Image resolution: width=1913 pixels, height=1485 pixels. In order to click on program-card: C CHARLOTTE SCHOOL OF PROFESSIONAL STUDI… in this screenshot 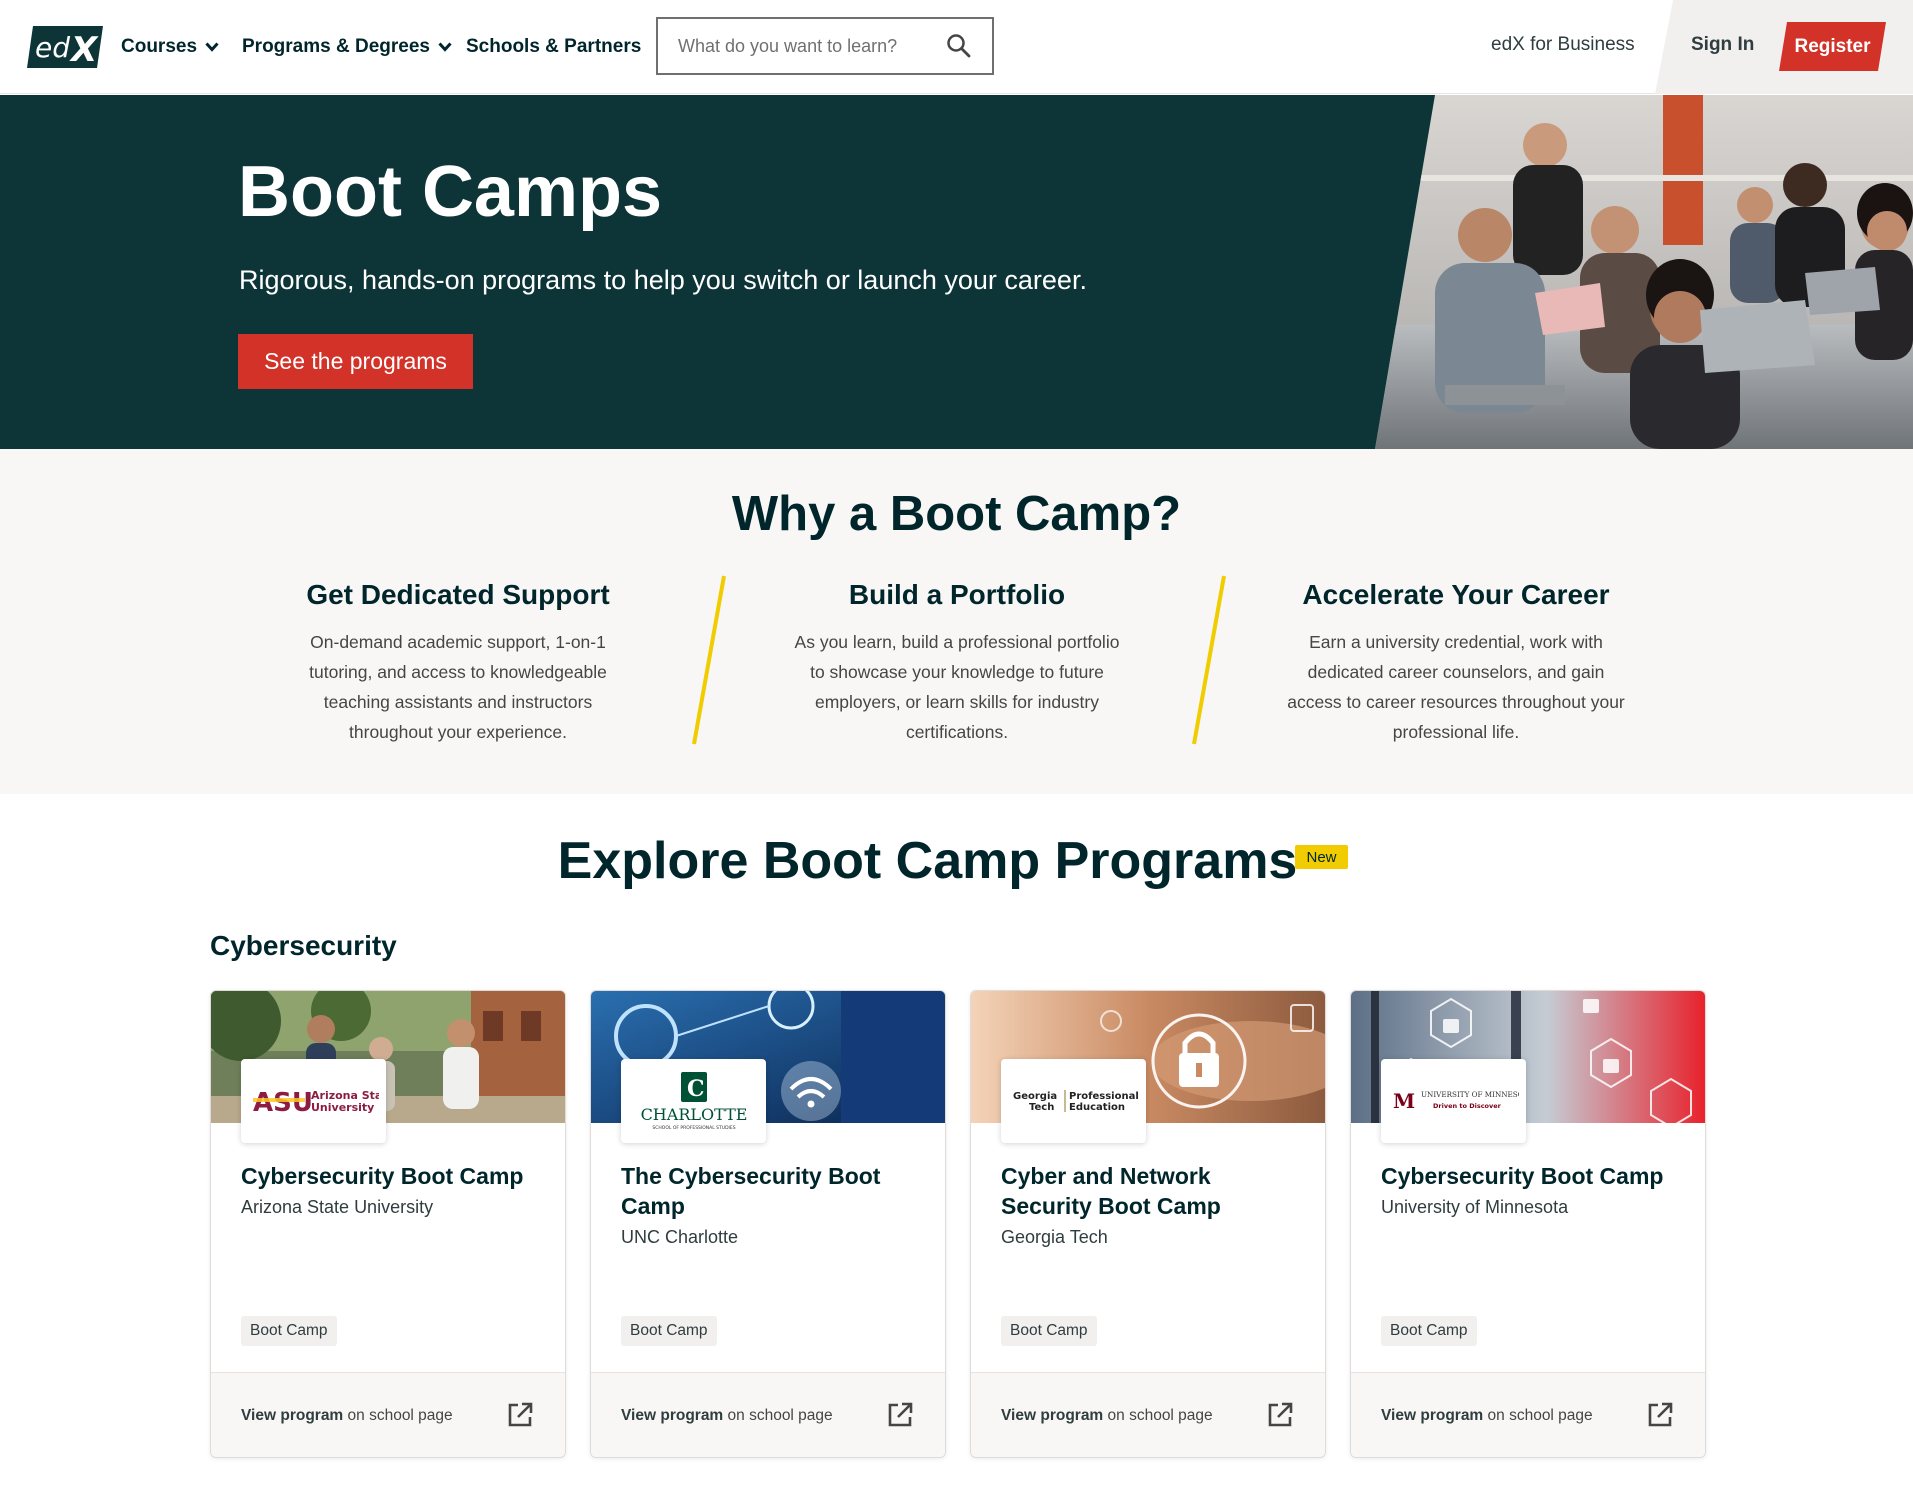, I will do `click(768, 1224)`.